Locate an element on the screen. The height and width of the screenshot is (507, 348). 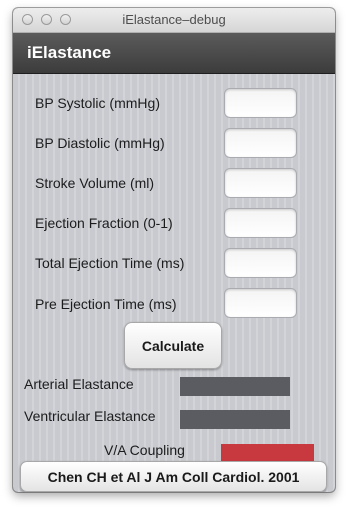
bp-diastolic-input is located at coordinates (260, 143).